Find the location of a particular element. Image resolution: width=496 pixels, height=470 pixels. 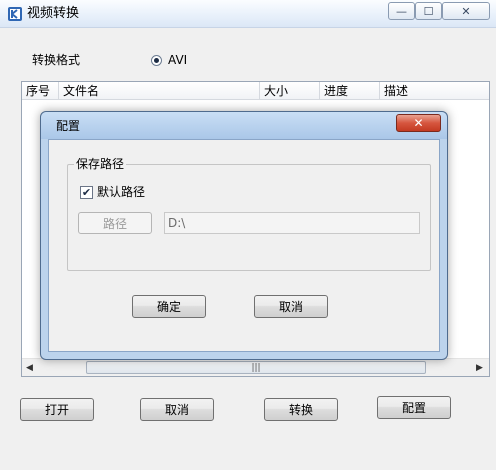

scrollbar-thumb: ||| is located at coordinates (256, 367).